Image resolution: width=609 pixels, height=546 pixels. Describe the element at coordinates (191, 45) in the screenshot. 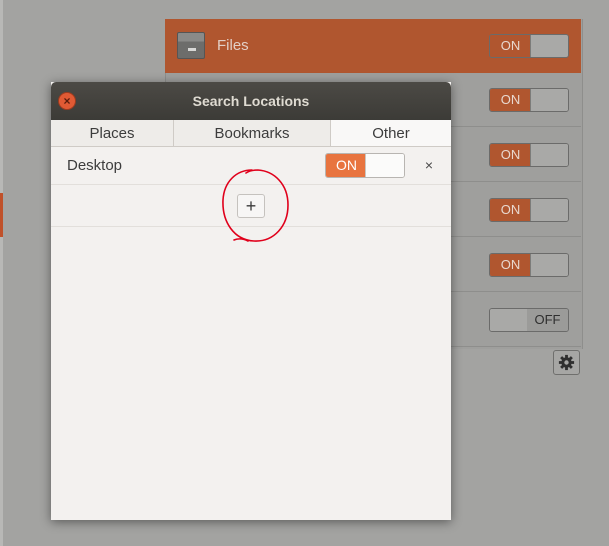

I see `file-cabinet-icon` at that location.